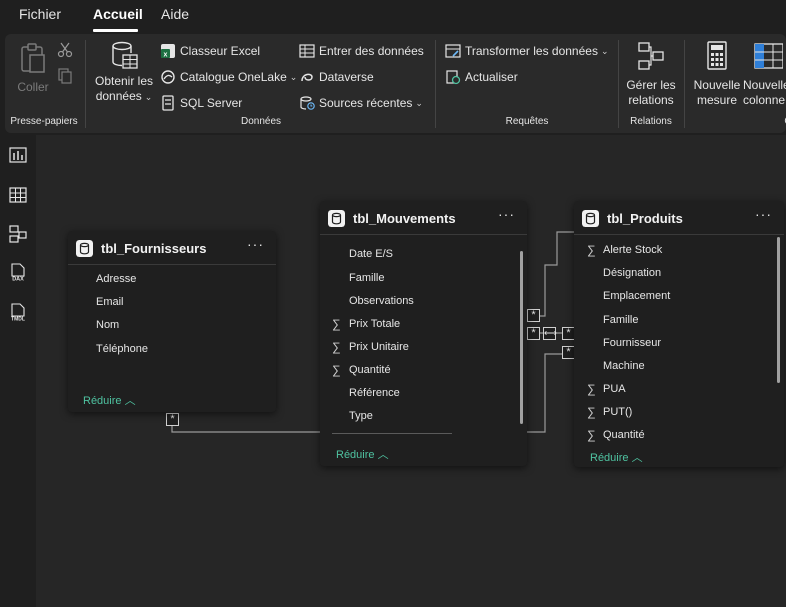  I want to click on field-put: PUT(), so click(617, 412).